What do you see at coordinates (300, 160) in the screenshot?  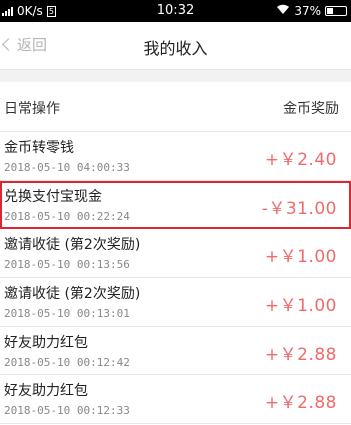 I see `item-amount: +￥2.40` at bounding box center [300, 160].